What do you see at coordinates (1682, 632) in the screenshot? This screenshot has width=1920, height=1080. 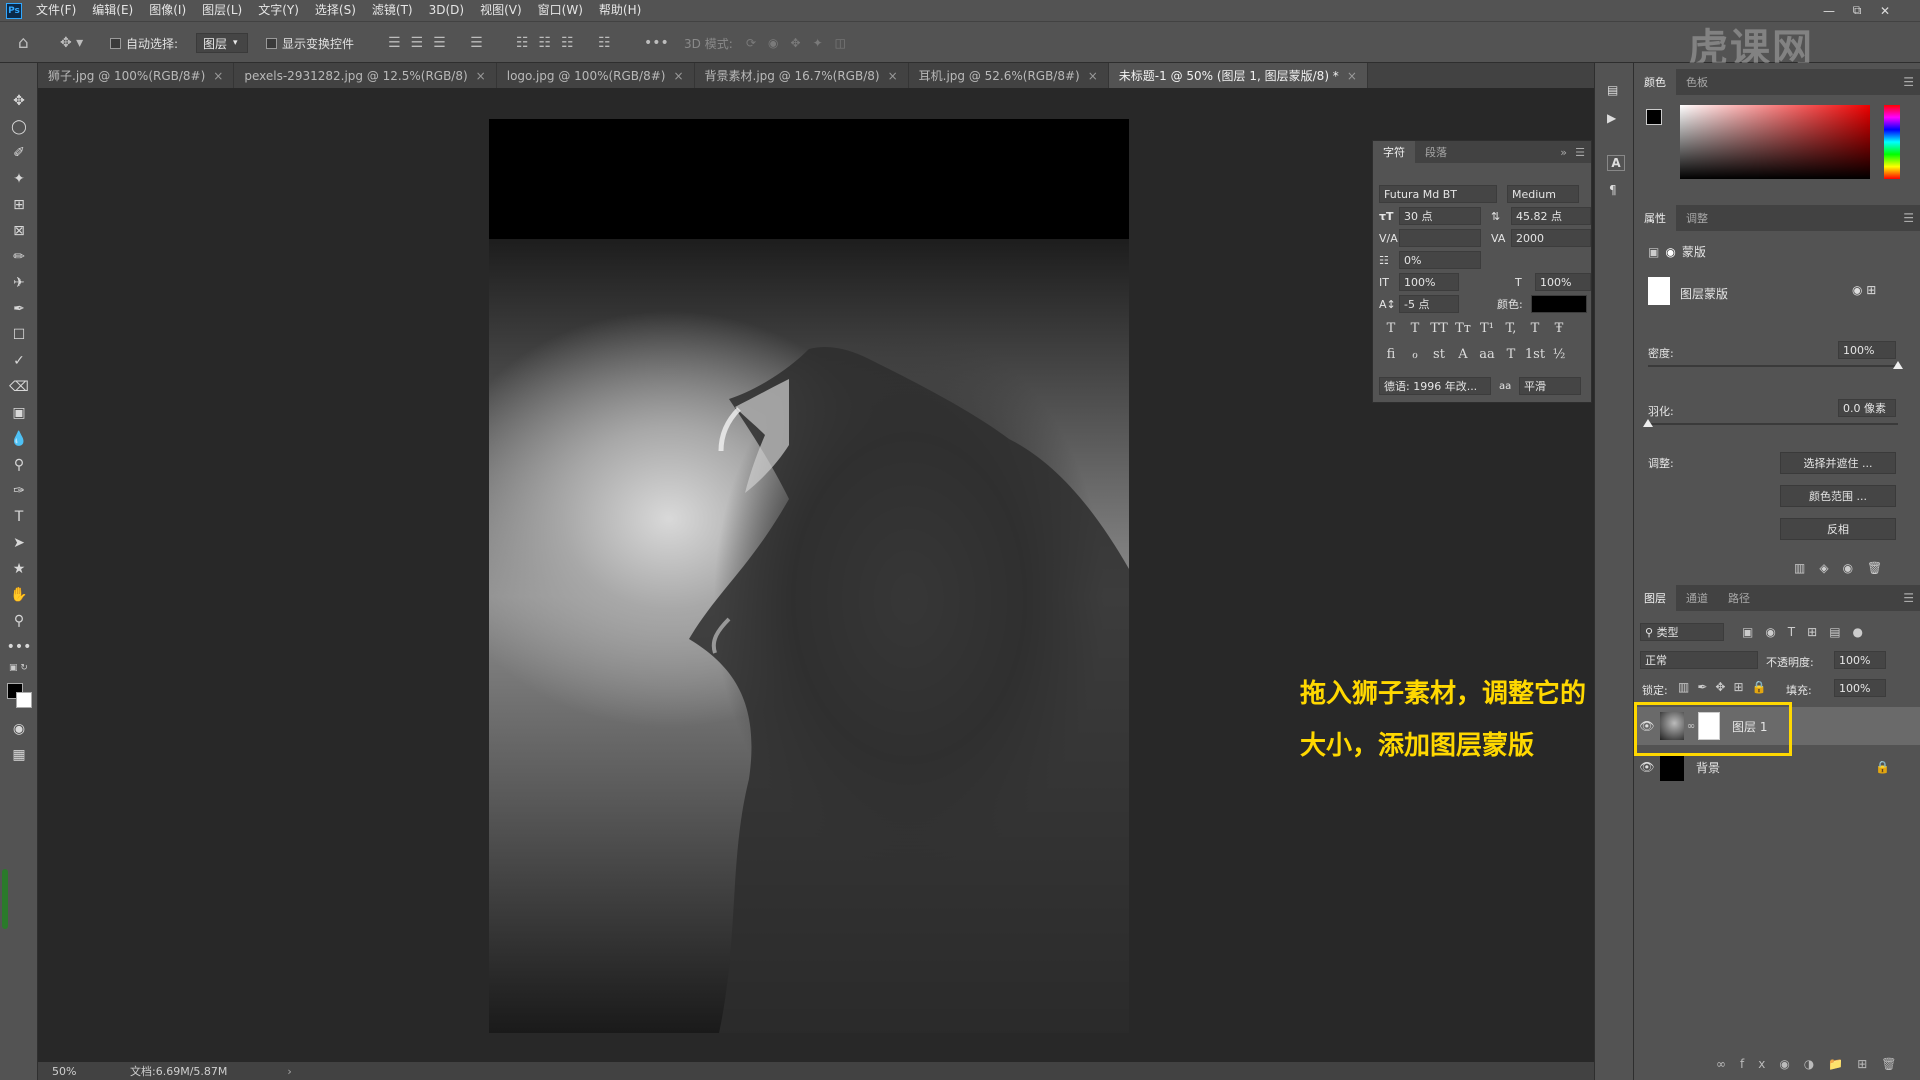 I see `layer-filter-dropdown: ⚲ 类型` at bounding box center [1682, 632].